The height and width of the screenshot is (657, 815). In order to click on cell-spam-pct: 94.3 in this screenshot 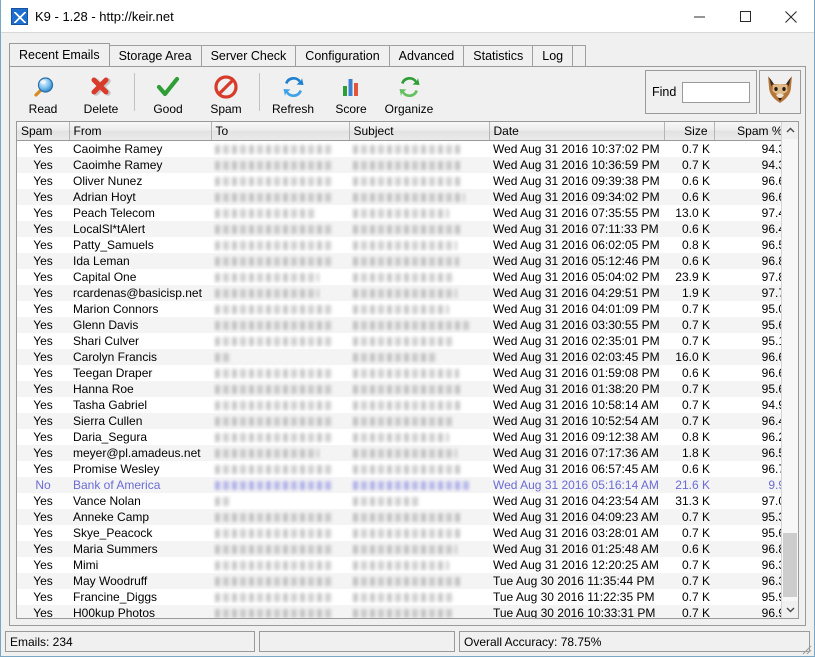, I will do `click(747, 148)`.